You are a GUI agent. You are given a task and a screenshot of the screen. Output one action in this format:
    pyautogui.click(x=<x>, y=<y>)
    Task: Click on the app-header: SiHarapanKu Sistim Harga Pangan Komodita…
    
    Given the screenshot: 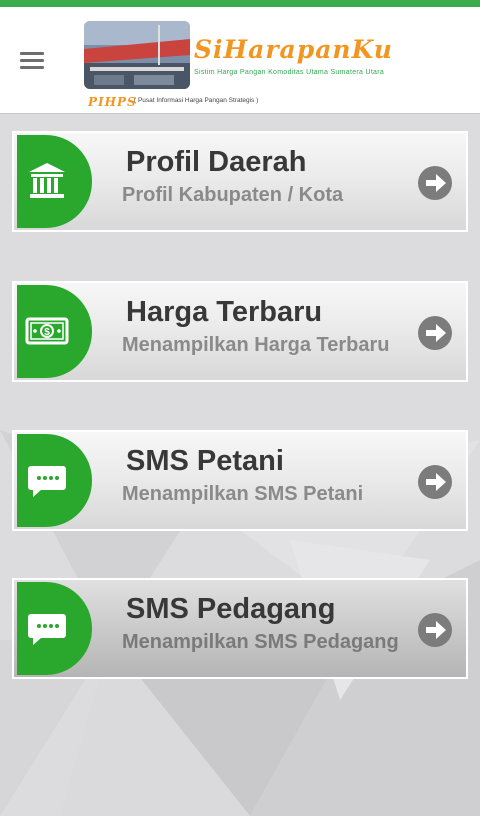 What is the action you would take?
    pyautogui.click(x=240, y=60)
    